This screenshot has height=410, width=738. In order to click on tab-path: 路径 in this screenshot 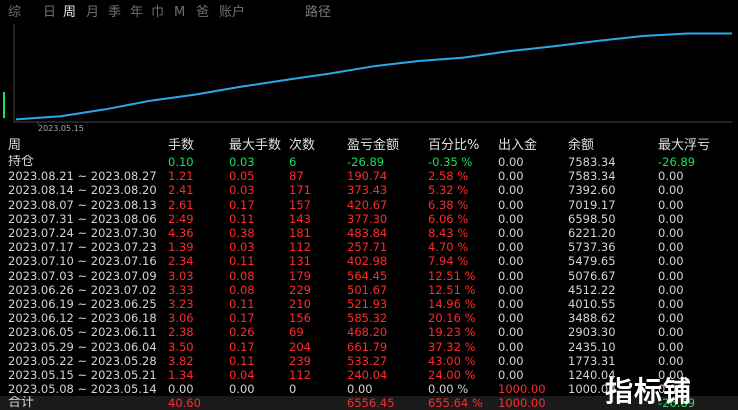, I will do `click(318, 13)`.